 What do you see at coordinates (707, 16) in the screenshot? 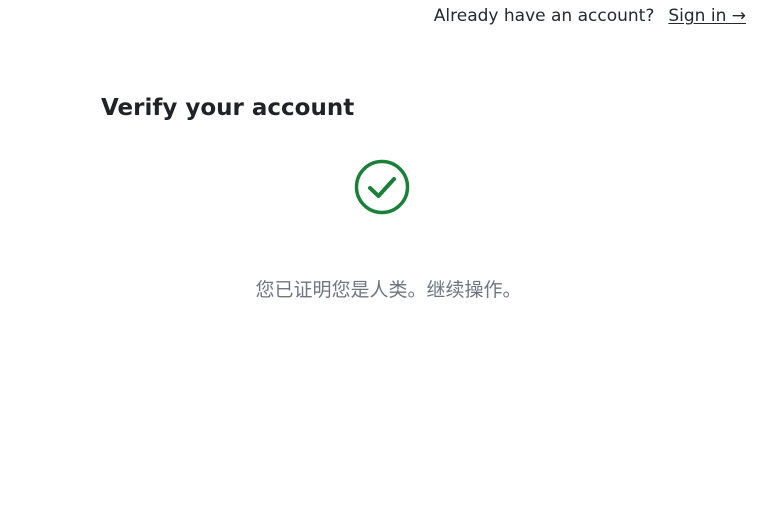
I see `sign-in-link: Sign in →` at bounding box center [707, 16].